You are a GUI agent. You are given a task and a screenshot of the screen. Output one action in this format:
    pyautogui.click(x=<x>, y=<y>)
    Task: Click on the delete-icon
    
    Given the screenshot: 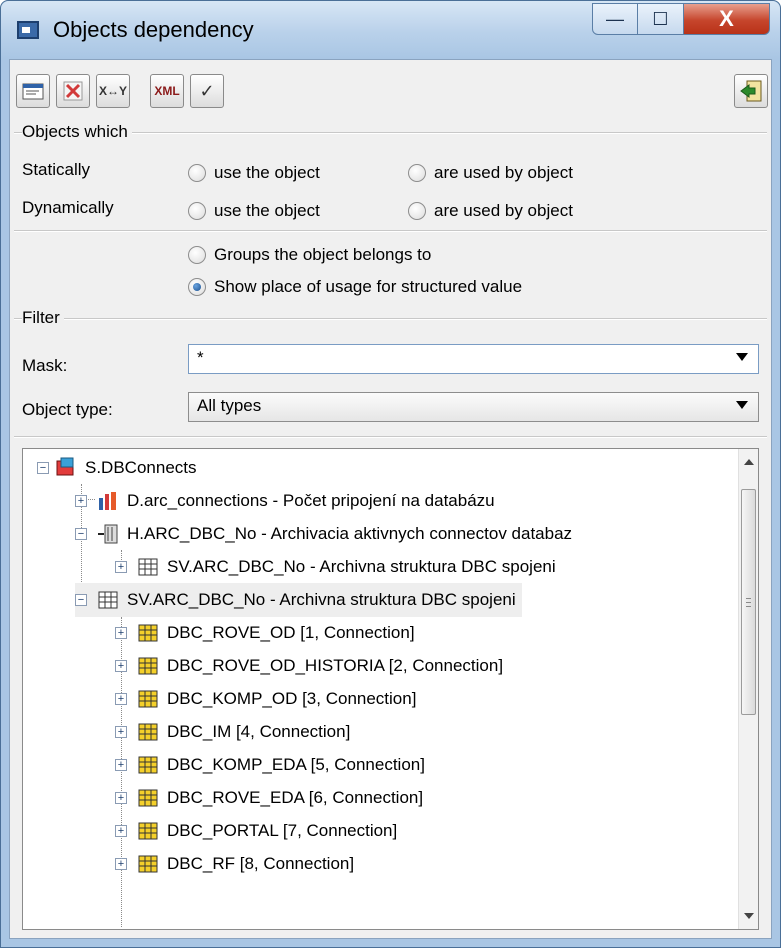 What is the action you would take?
    pyautogui.click(x=73, y=91)
    